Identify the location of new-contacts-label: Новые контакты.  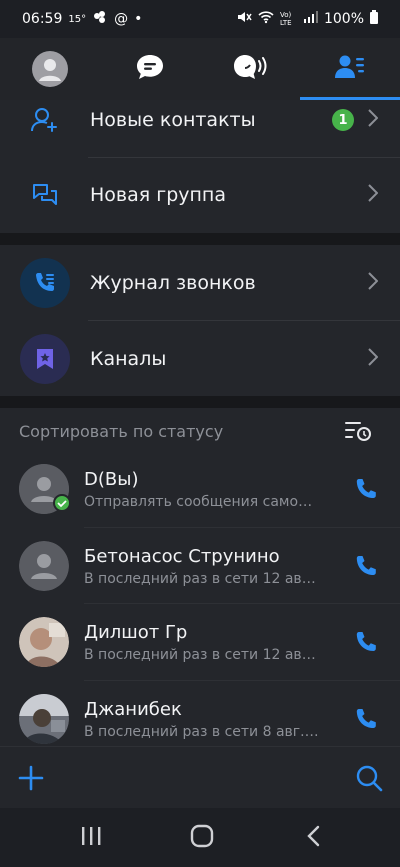
(173, 119).